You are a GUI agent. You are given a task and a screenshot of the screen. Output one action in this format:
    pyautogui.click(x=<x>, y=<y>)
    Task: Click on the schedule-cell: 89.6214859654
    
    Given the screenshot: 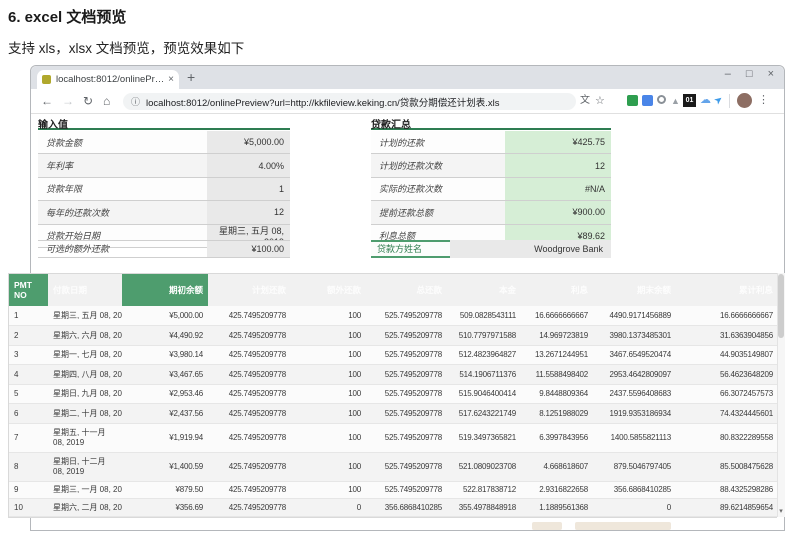 What is the action you would take?
    pyautogui.click(x=727, y=507)
    